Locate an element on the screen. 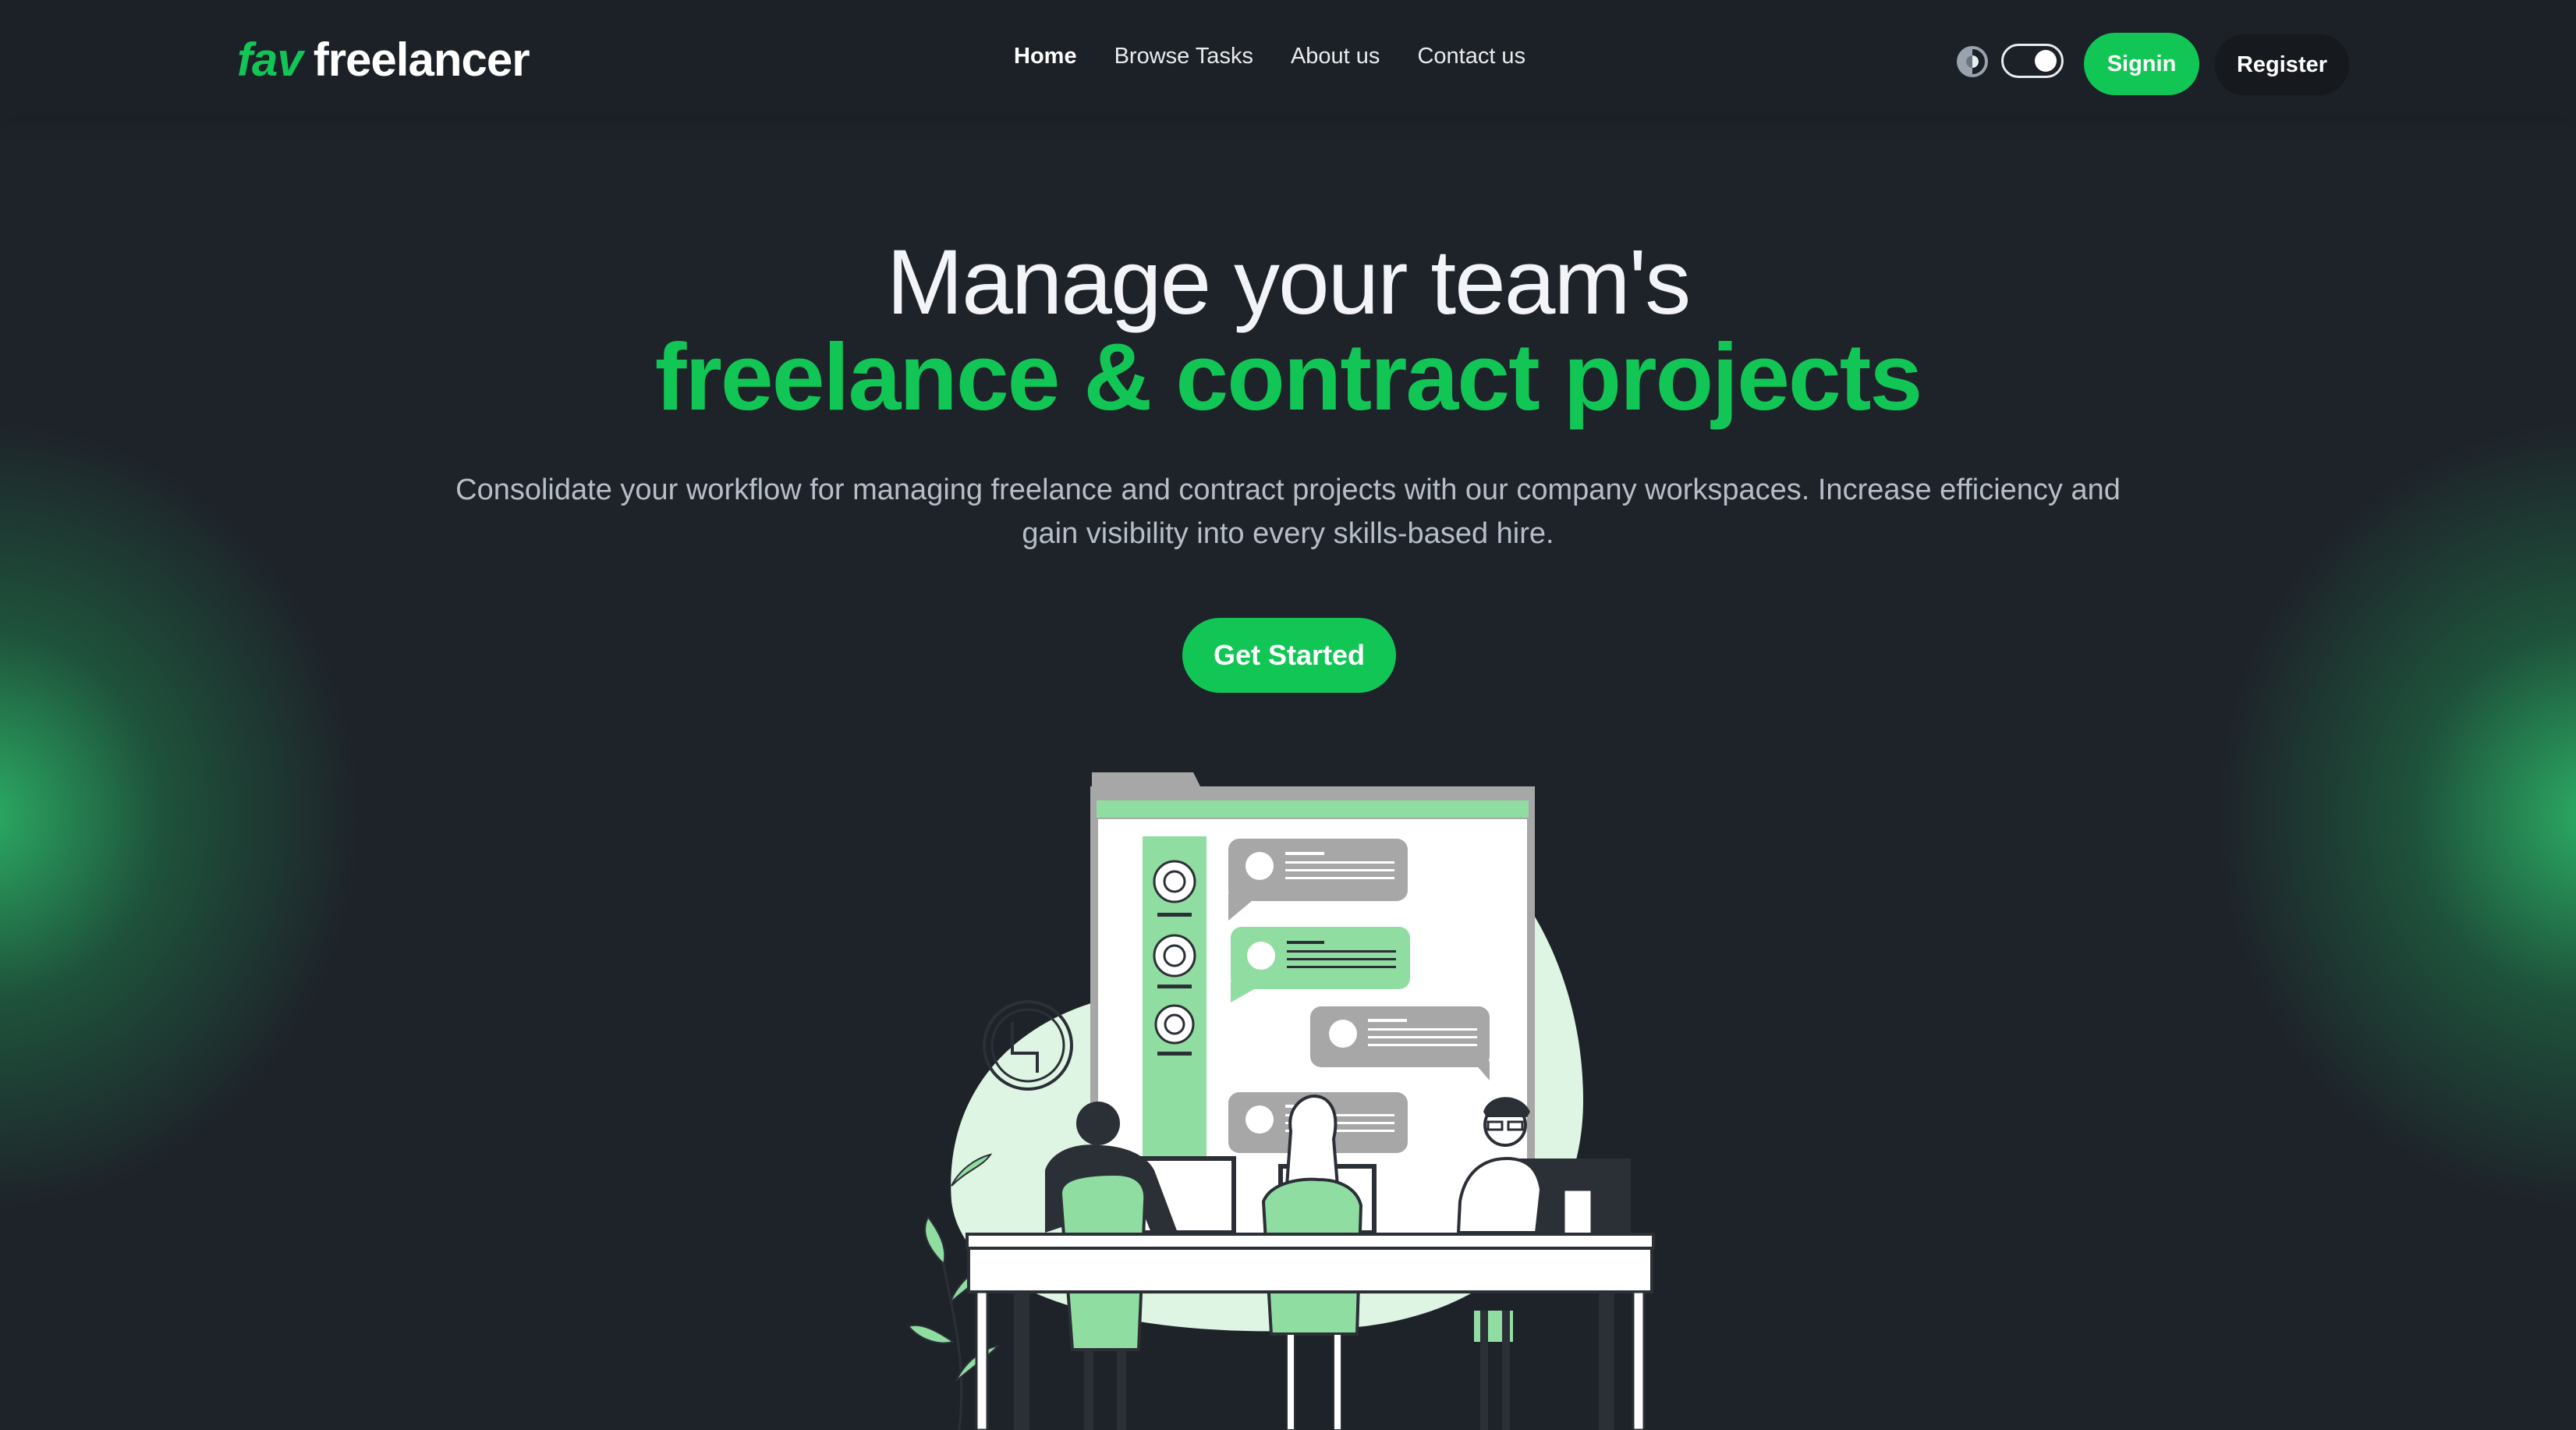  nav-link-browse-tasks: Browse Tasks is located at coordinates (1183, 56).